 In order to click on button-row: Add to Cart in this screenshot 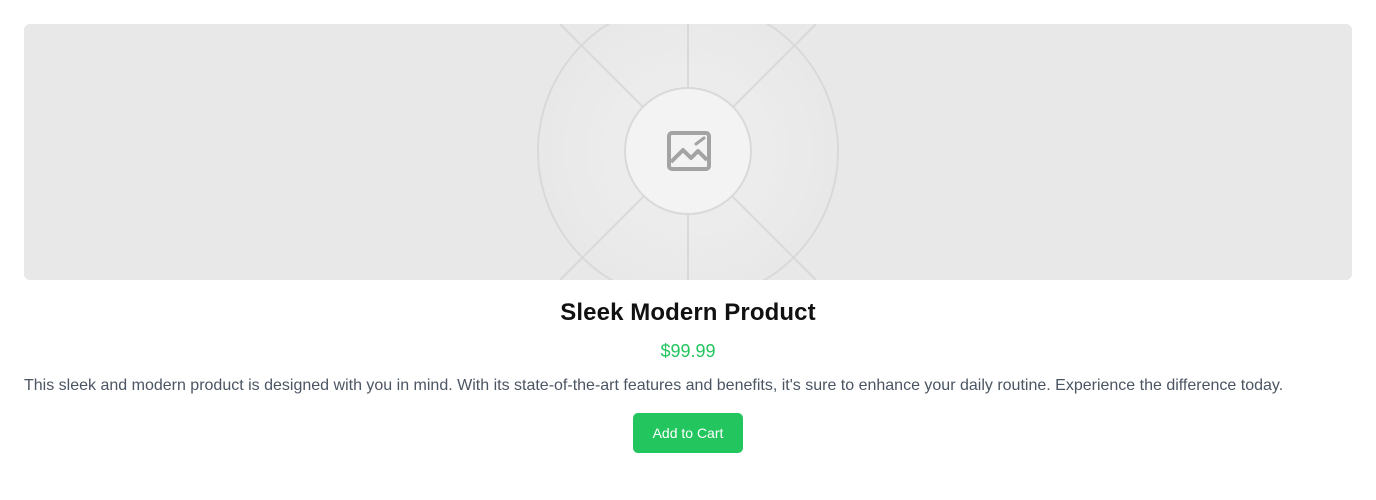, I will do `click(688, 433)`.